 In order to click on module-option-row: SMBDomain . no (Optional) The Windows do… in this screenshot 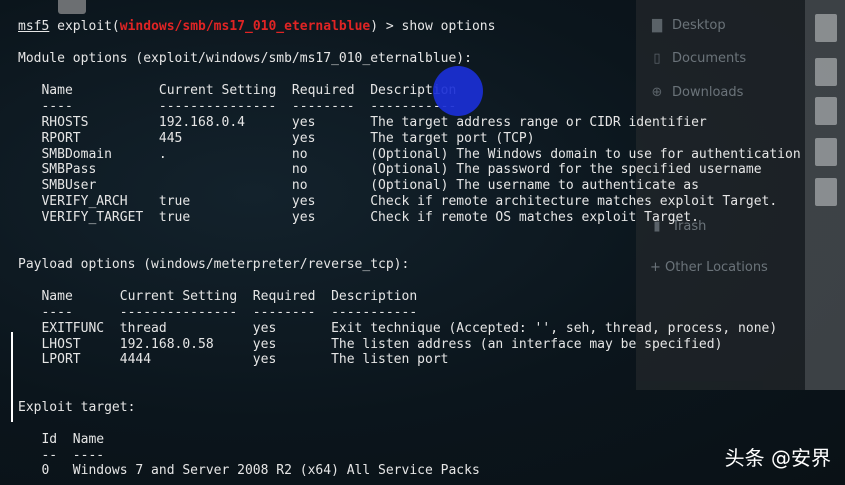, I will do `click(409, 154)`.